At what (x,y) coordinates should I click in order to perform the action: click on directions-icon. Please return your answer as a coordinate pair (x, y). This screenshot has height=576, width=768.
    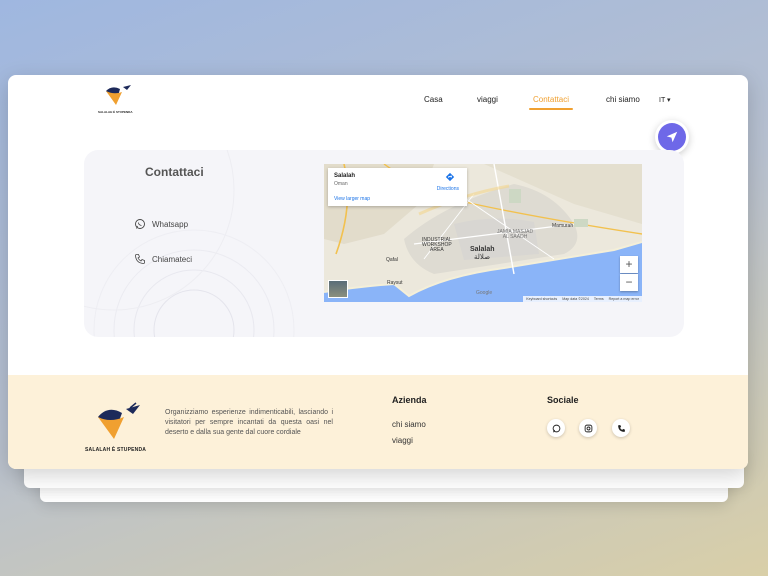
    Looking at the image, I should click on (450, 177).